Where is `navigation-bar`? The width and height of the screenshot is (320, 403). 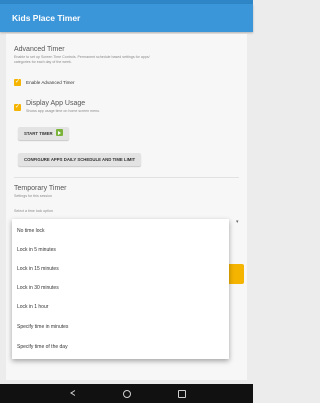
navigation-bar is located at coordinates (126, 393).